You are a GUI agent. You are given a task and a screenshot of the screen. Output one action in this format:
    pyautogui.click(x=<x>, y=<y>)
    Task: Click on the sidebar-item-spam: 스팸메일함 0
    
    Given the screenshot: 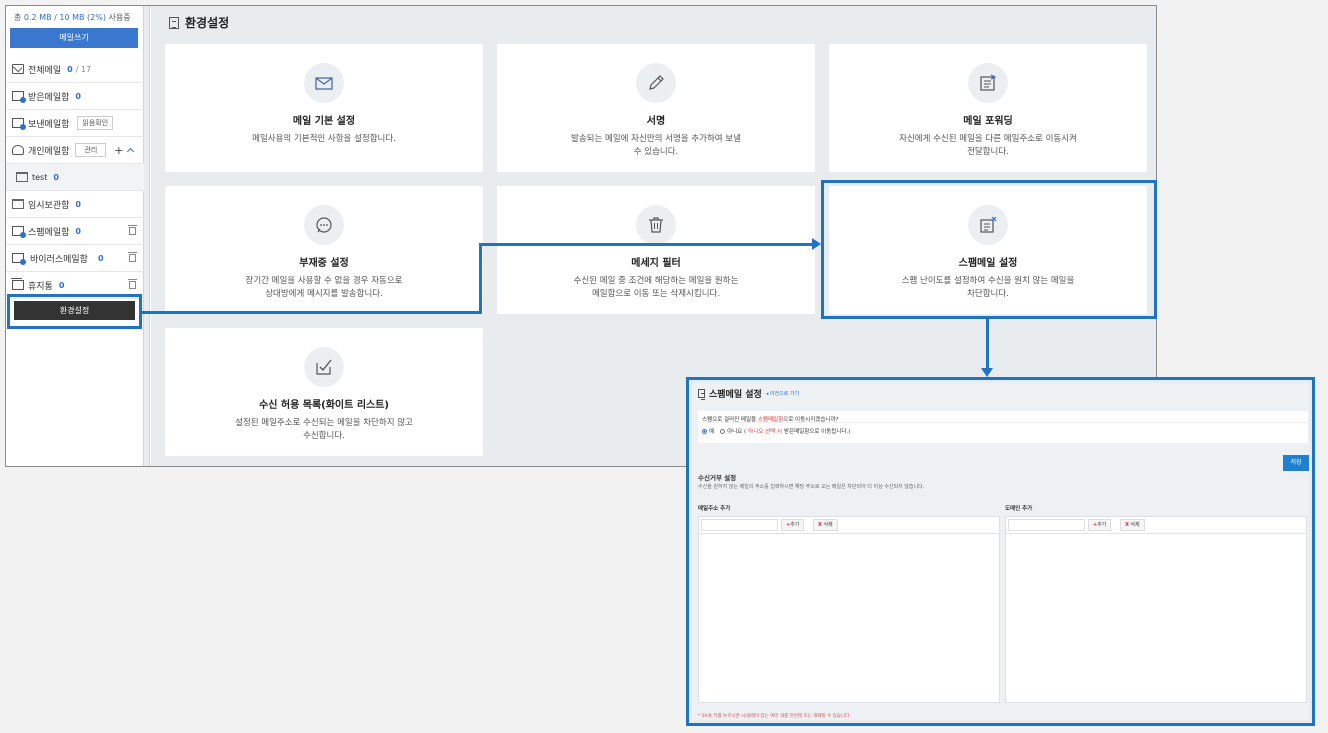 What is the action you would take?
    pyautogui.click(x=75, y=231)
    